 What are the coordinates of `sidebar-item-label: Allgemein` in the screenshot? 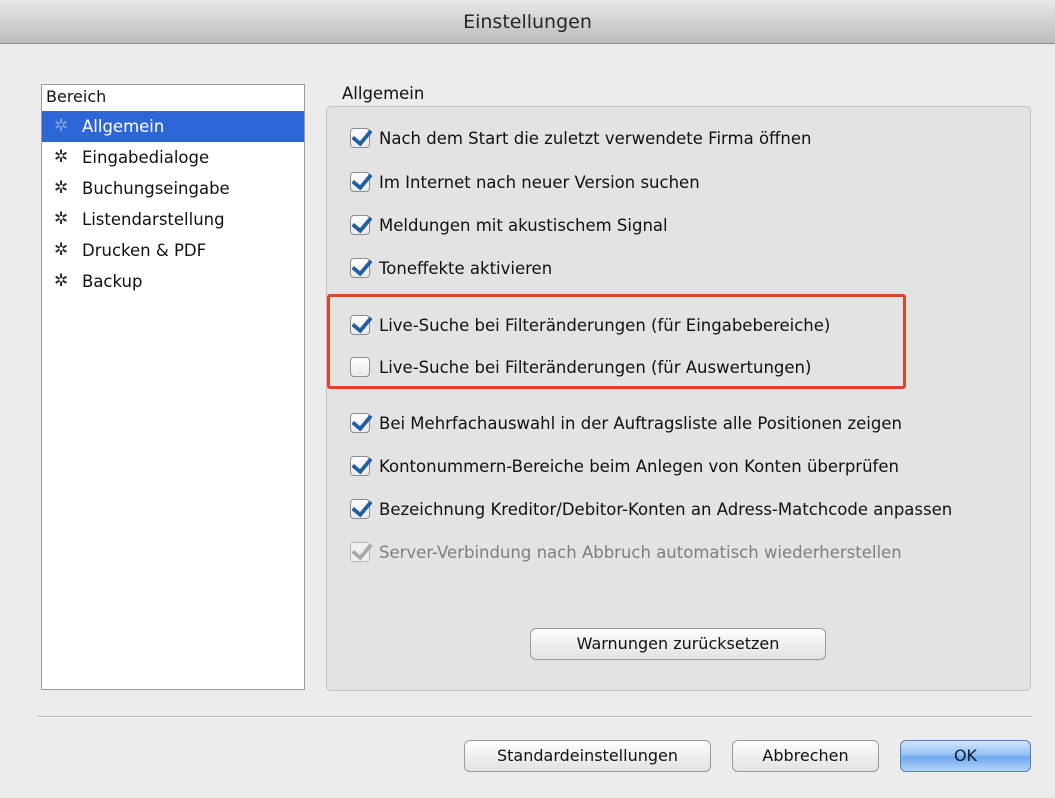 It's located at (123, 126).